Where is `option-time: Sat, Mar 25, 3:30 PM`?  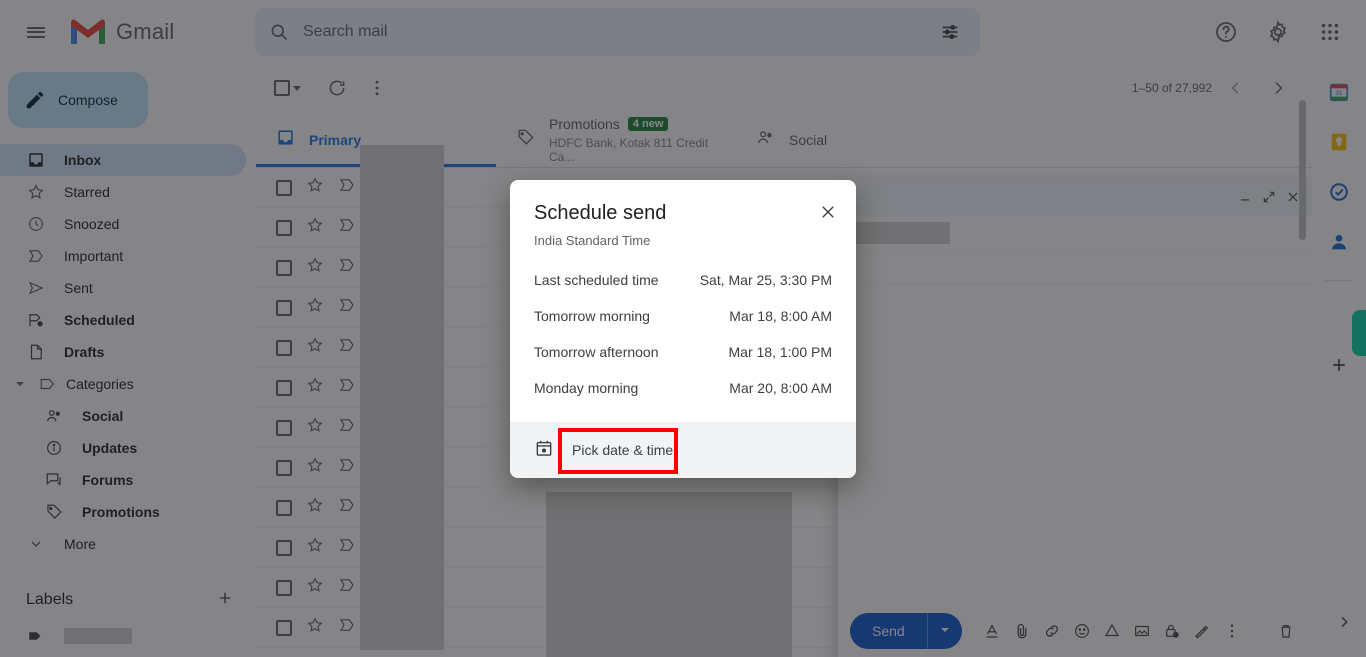 option-time: Sat, Mar 25, 3:30 PM is located at coordinates (765, 280).